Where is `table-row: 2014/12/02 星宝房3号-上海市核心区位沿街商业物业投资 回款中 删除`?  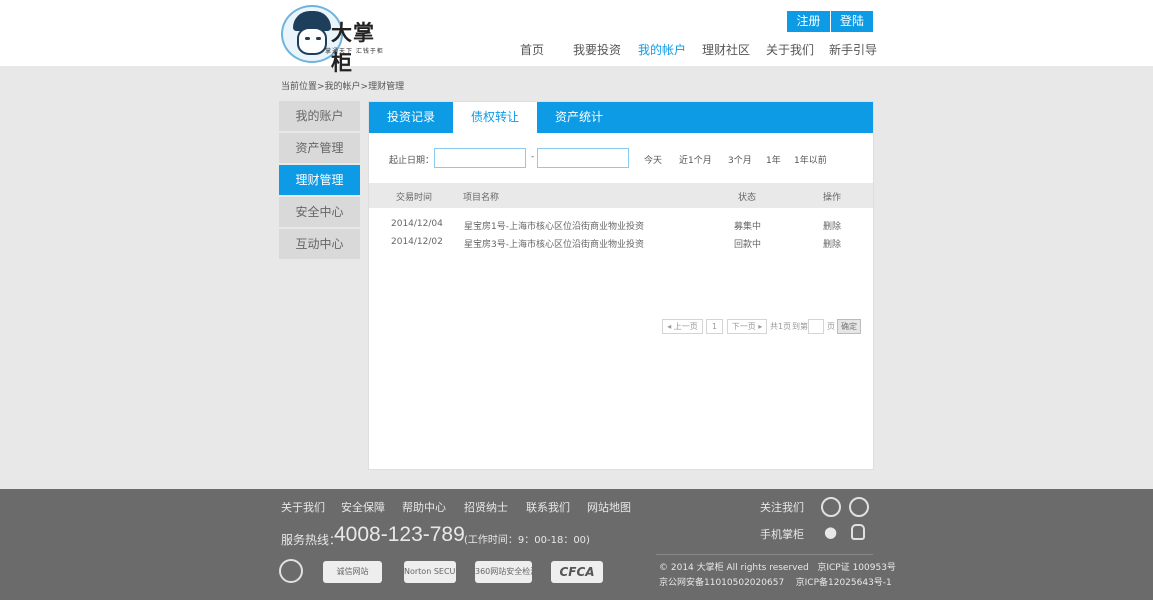
table-row: 2014/12/02 星宝房3号-上海市核心区位沿街商业物业投资 回款中 删除 is located at coordinates (621, 245).